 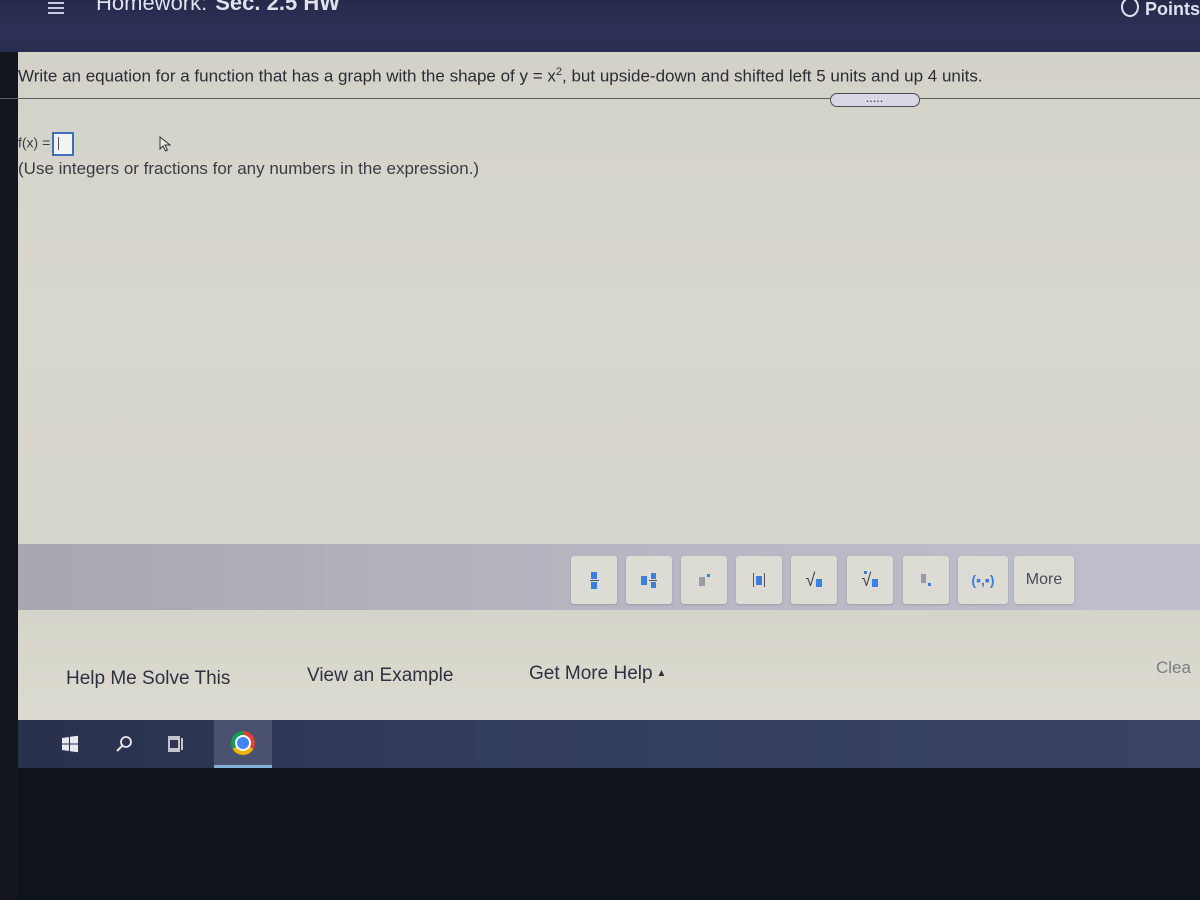 I want to click on answer-line: f(x) =, so click(x=46, y=144).